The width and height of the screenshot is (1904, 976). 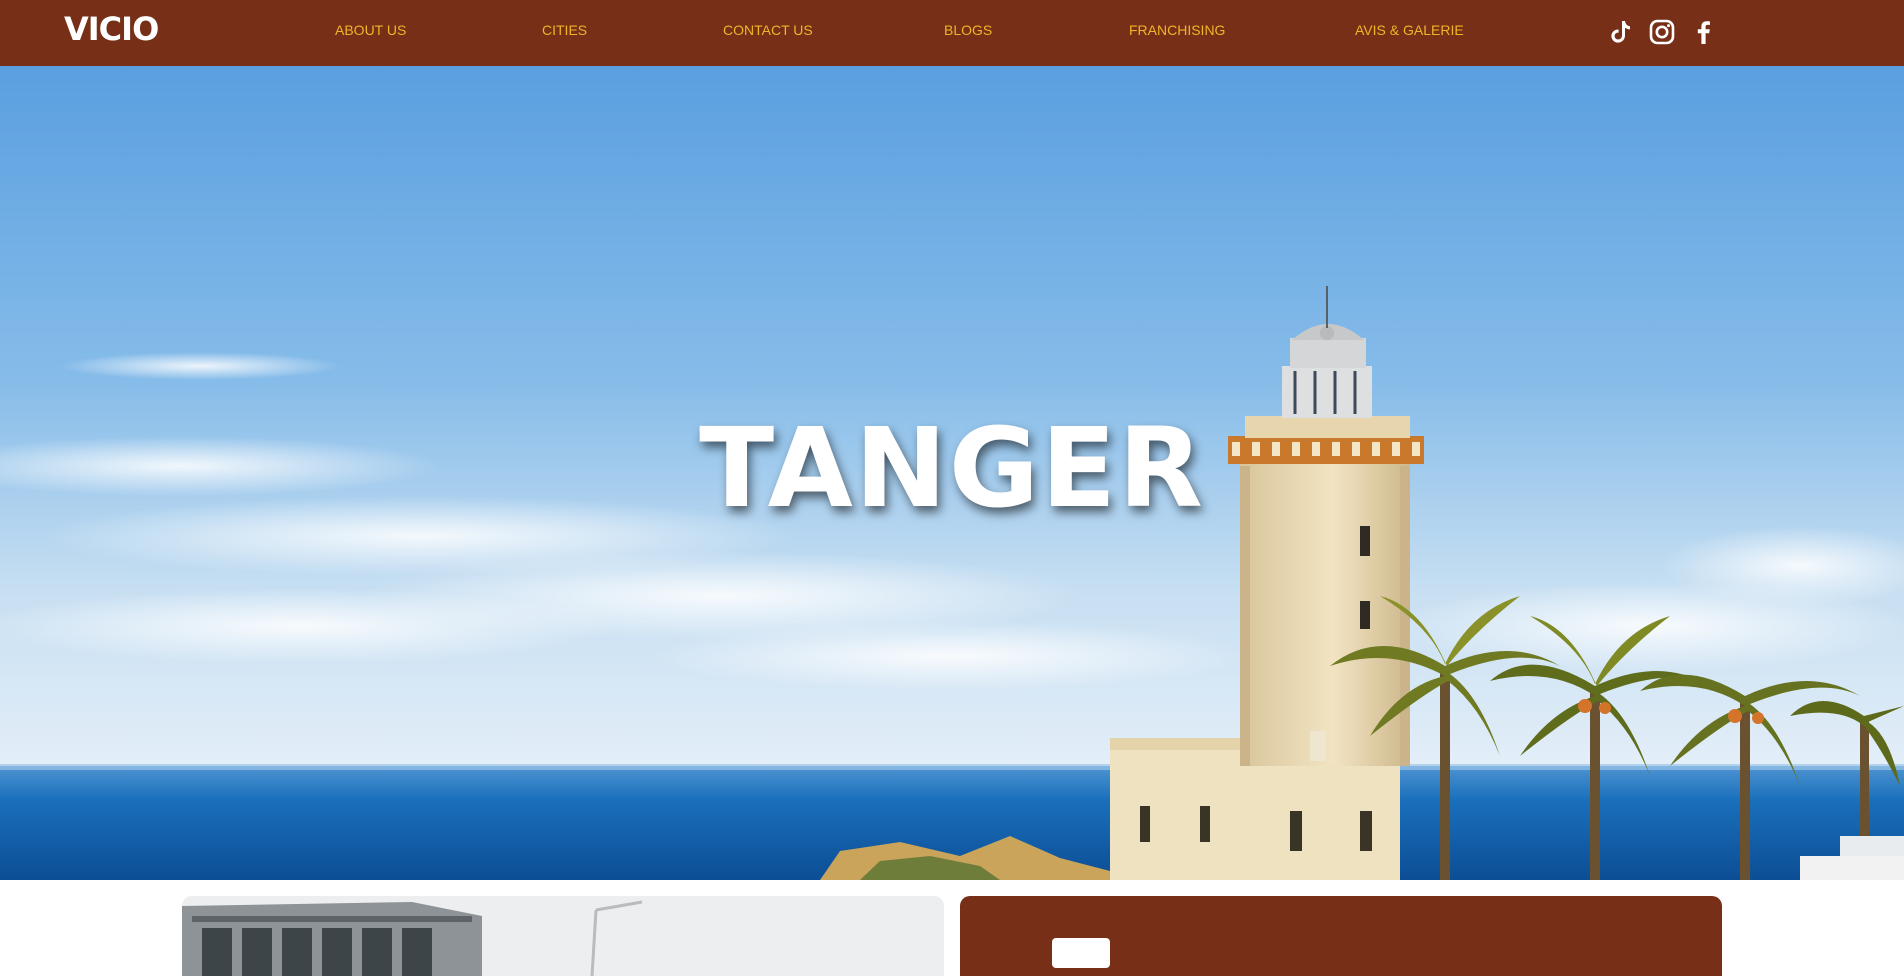 What do you see at coordinates (1620, 32) in the screenshot?
I see `tiktok-icon` at bounding box center [1620, 32].